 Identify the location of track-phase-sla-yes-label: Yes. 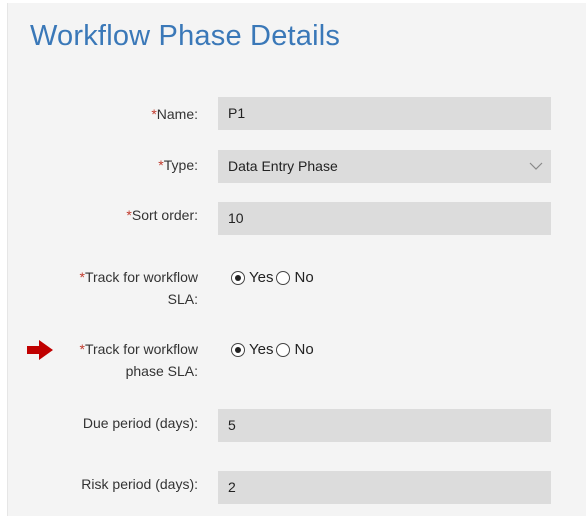
(261, 350).